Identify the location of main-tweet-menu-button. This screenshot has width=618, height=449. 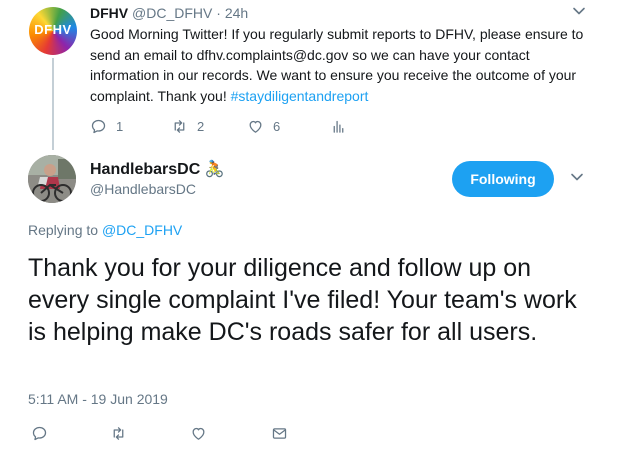
(577, 178).